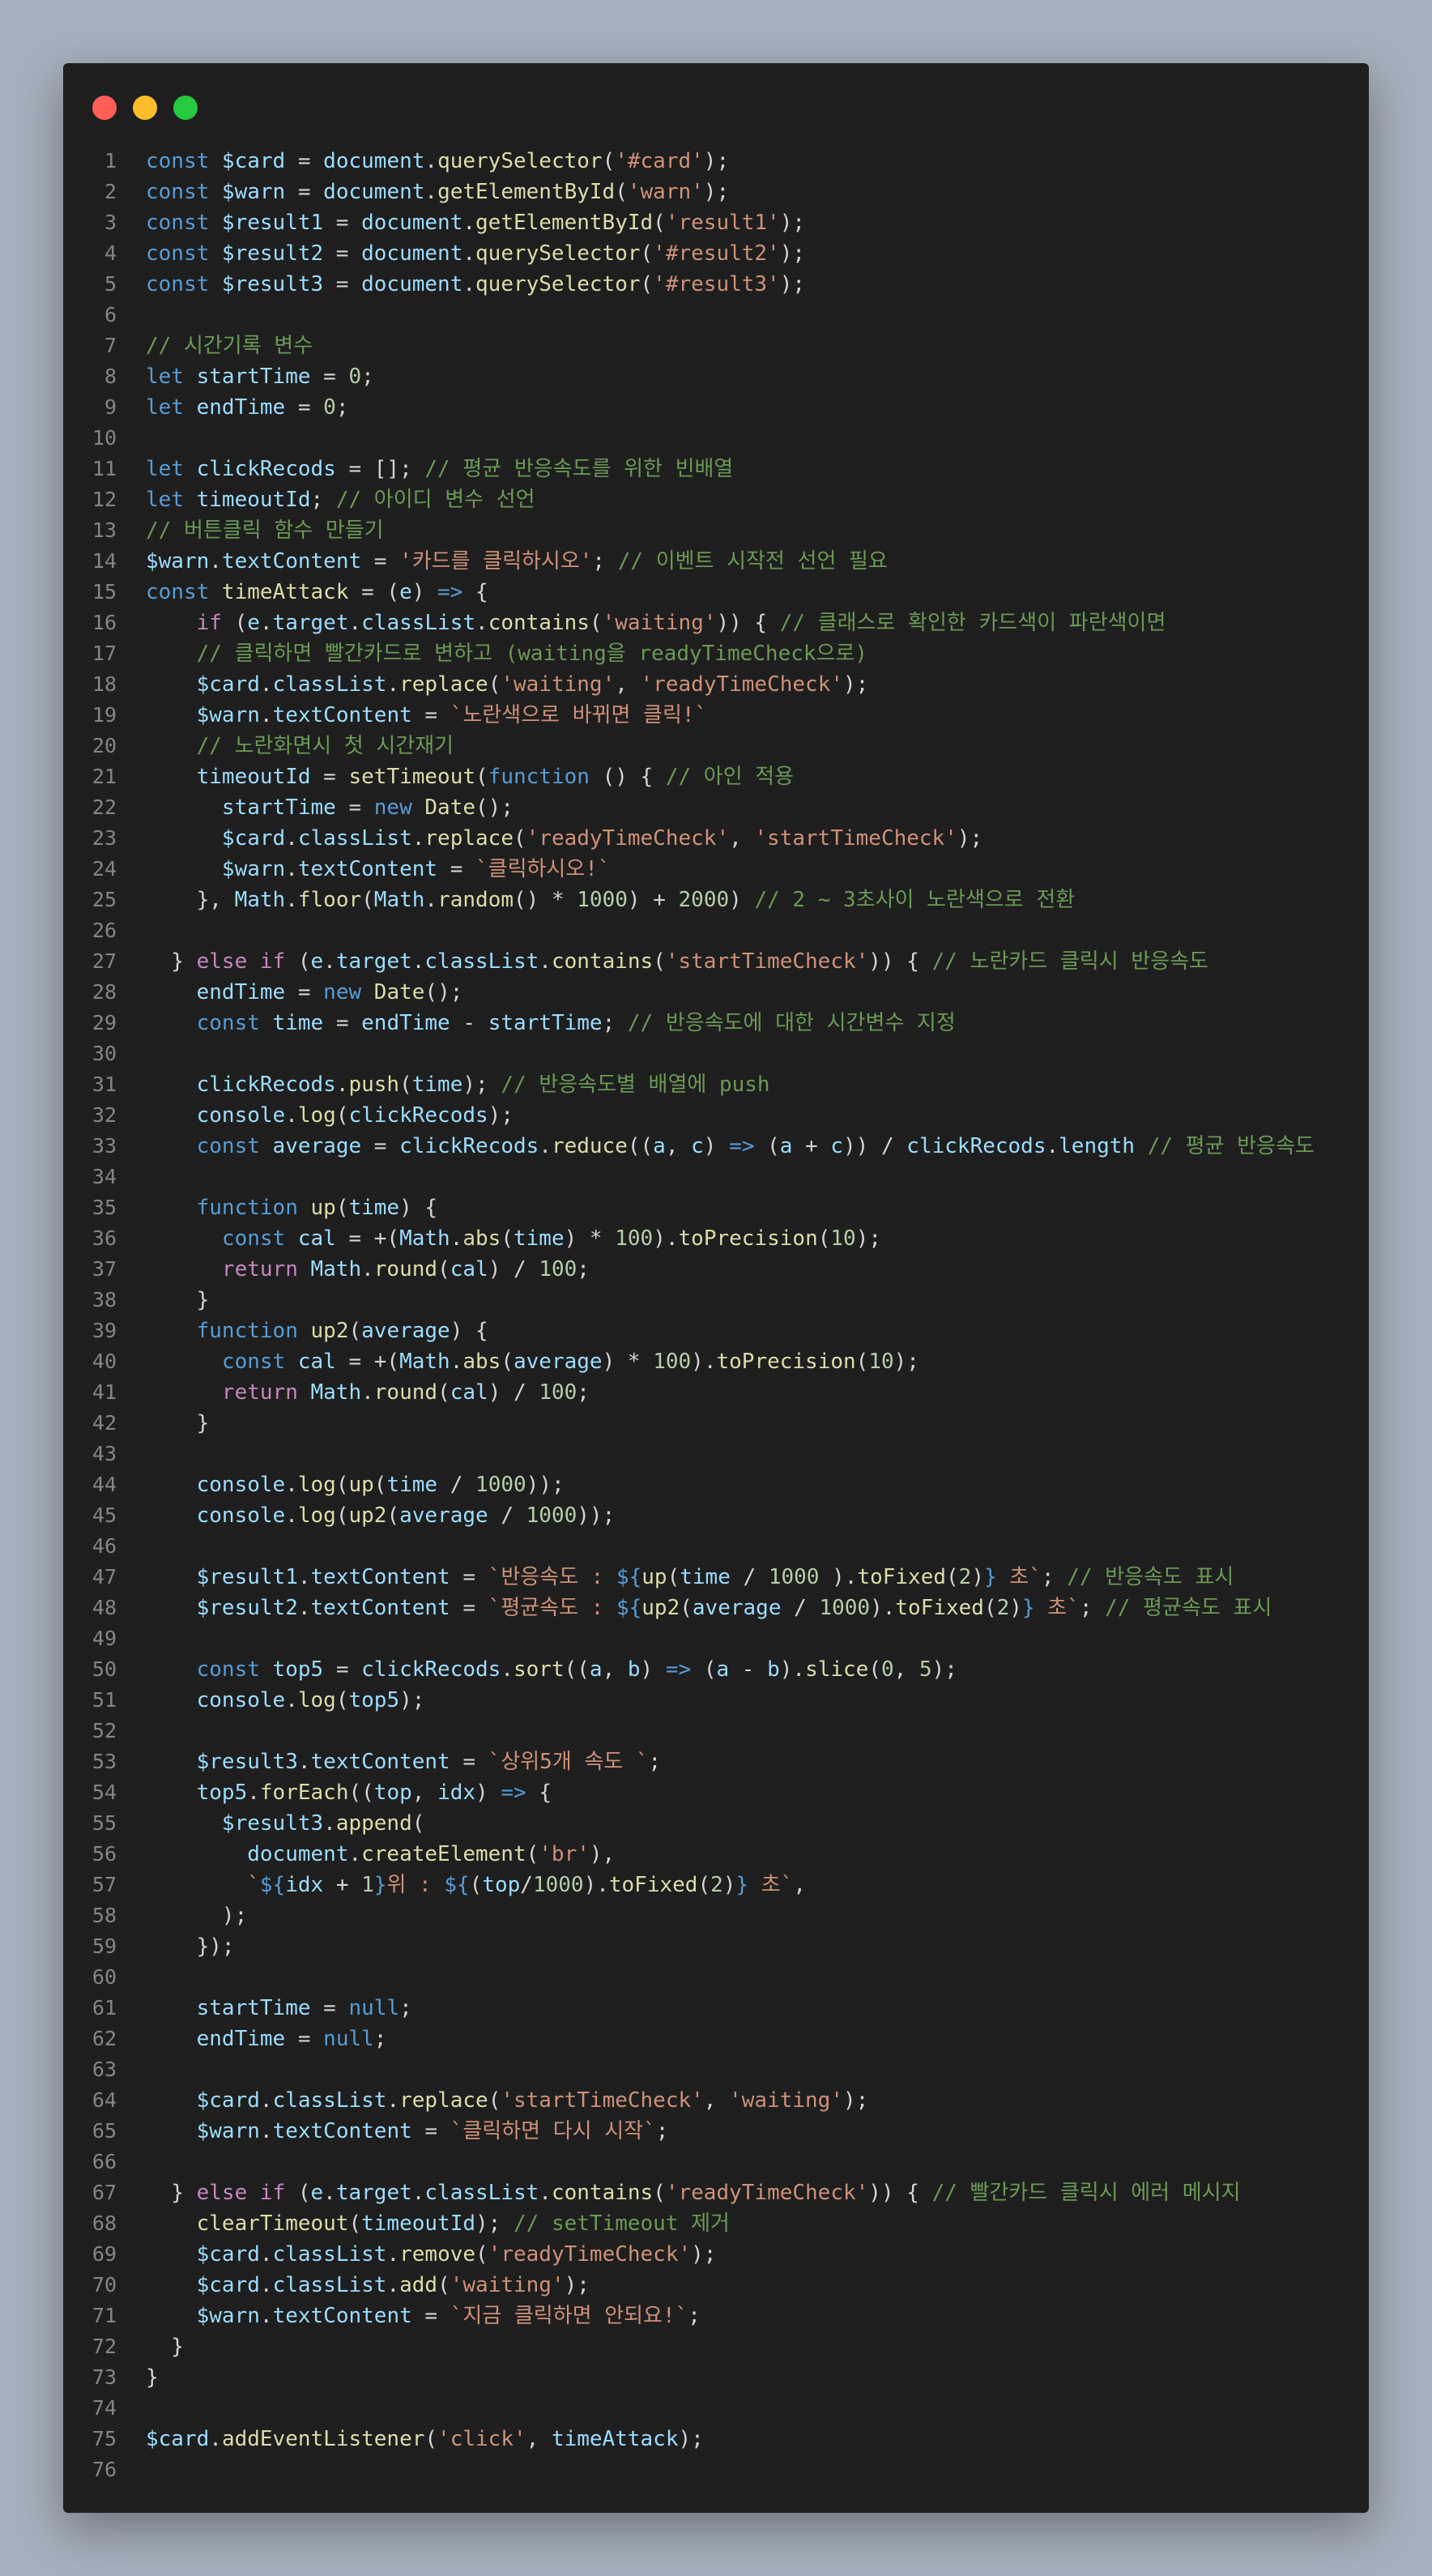  What do you see at coordinates (716, 2316) in the screenshot?
I see `code-line: 71 $warn.textContent = `지금 클릭하면 안되요!`;` at bounding box center [716, 2316].